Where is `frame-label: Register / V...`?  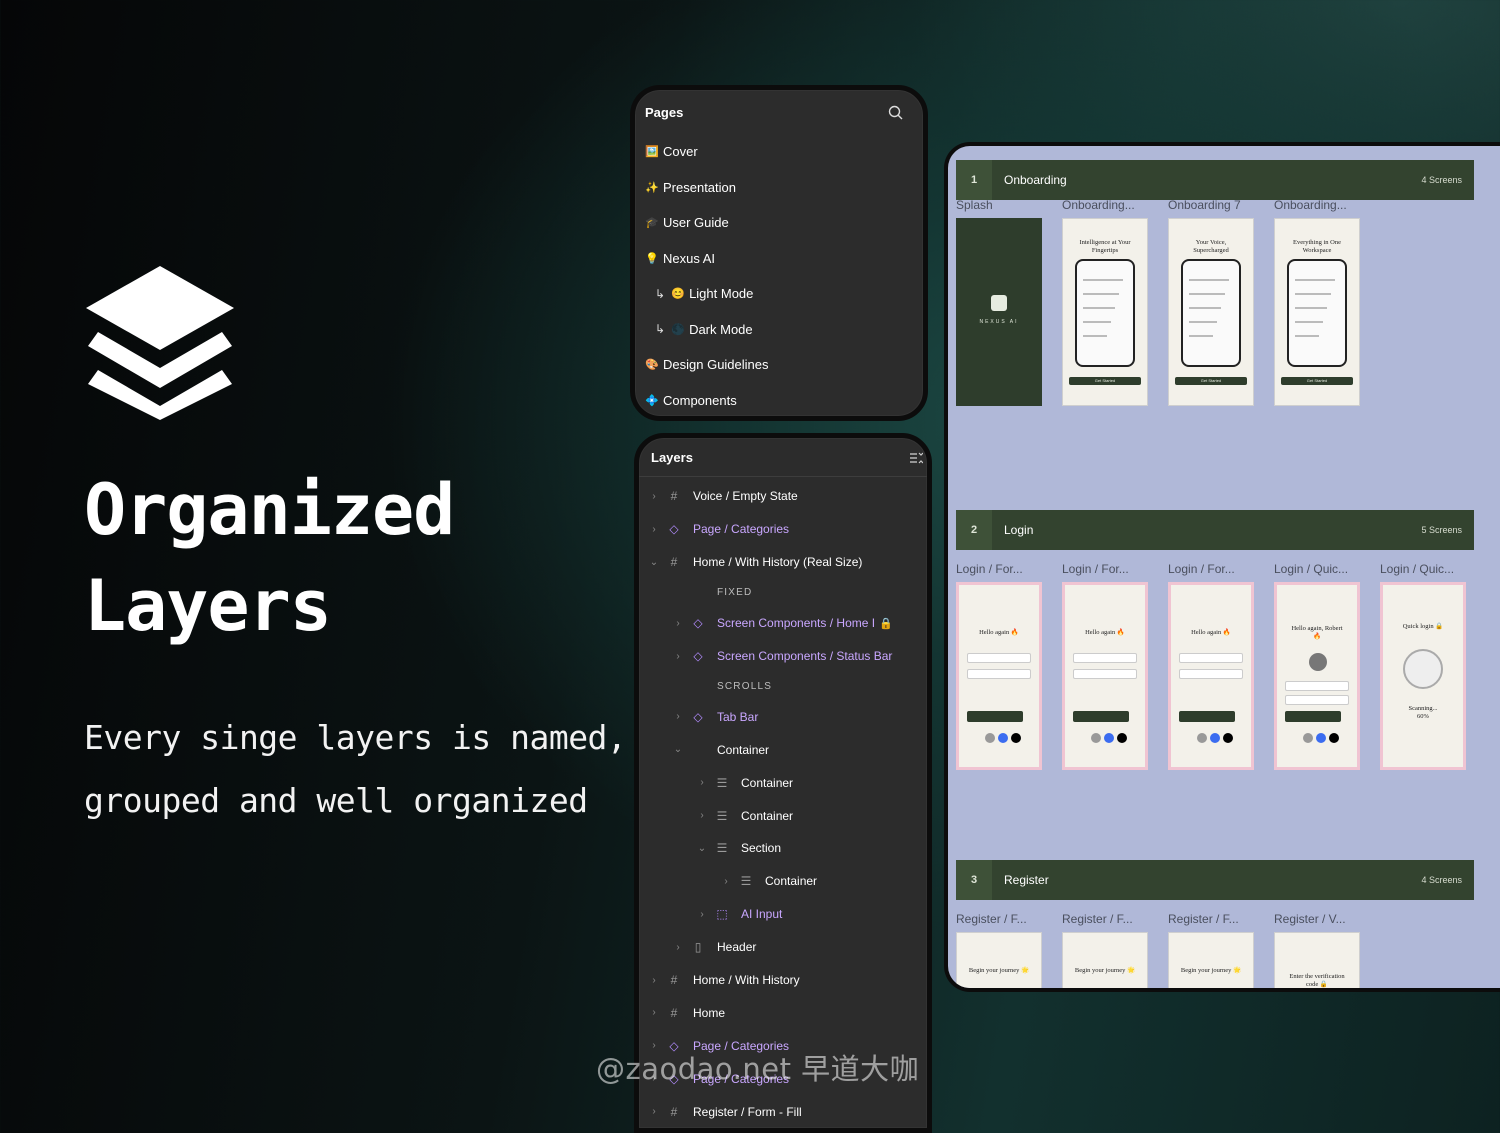
frame-label: Register / V... is located at coordinates (1310, 919).